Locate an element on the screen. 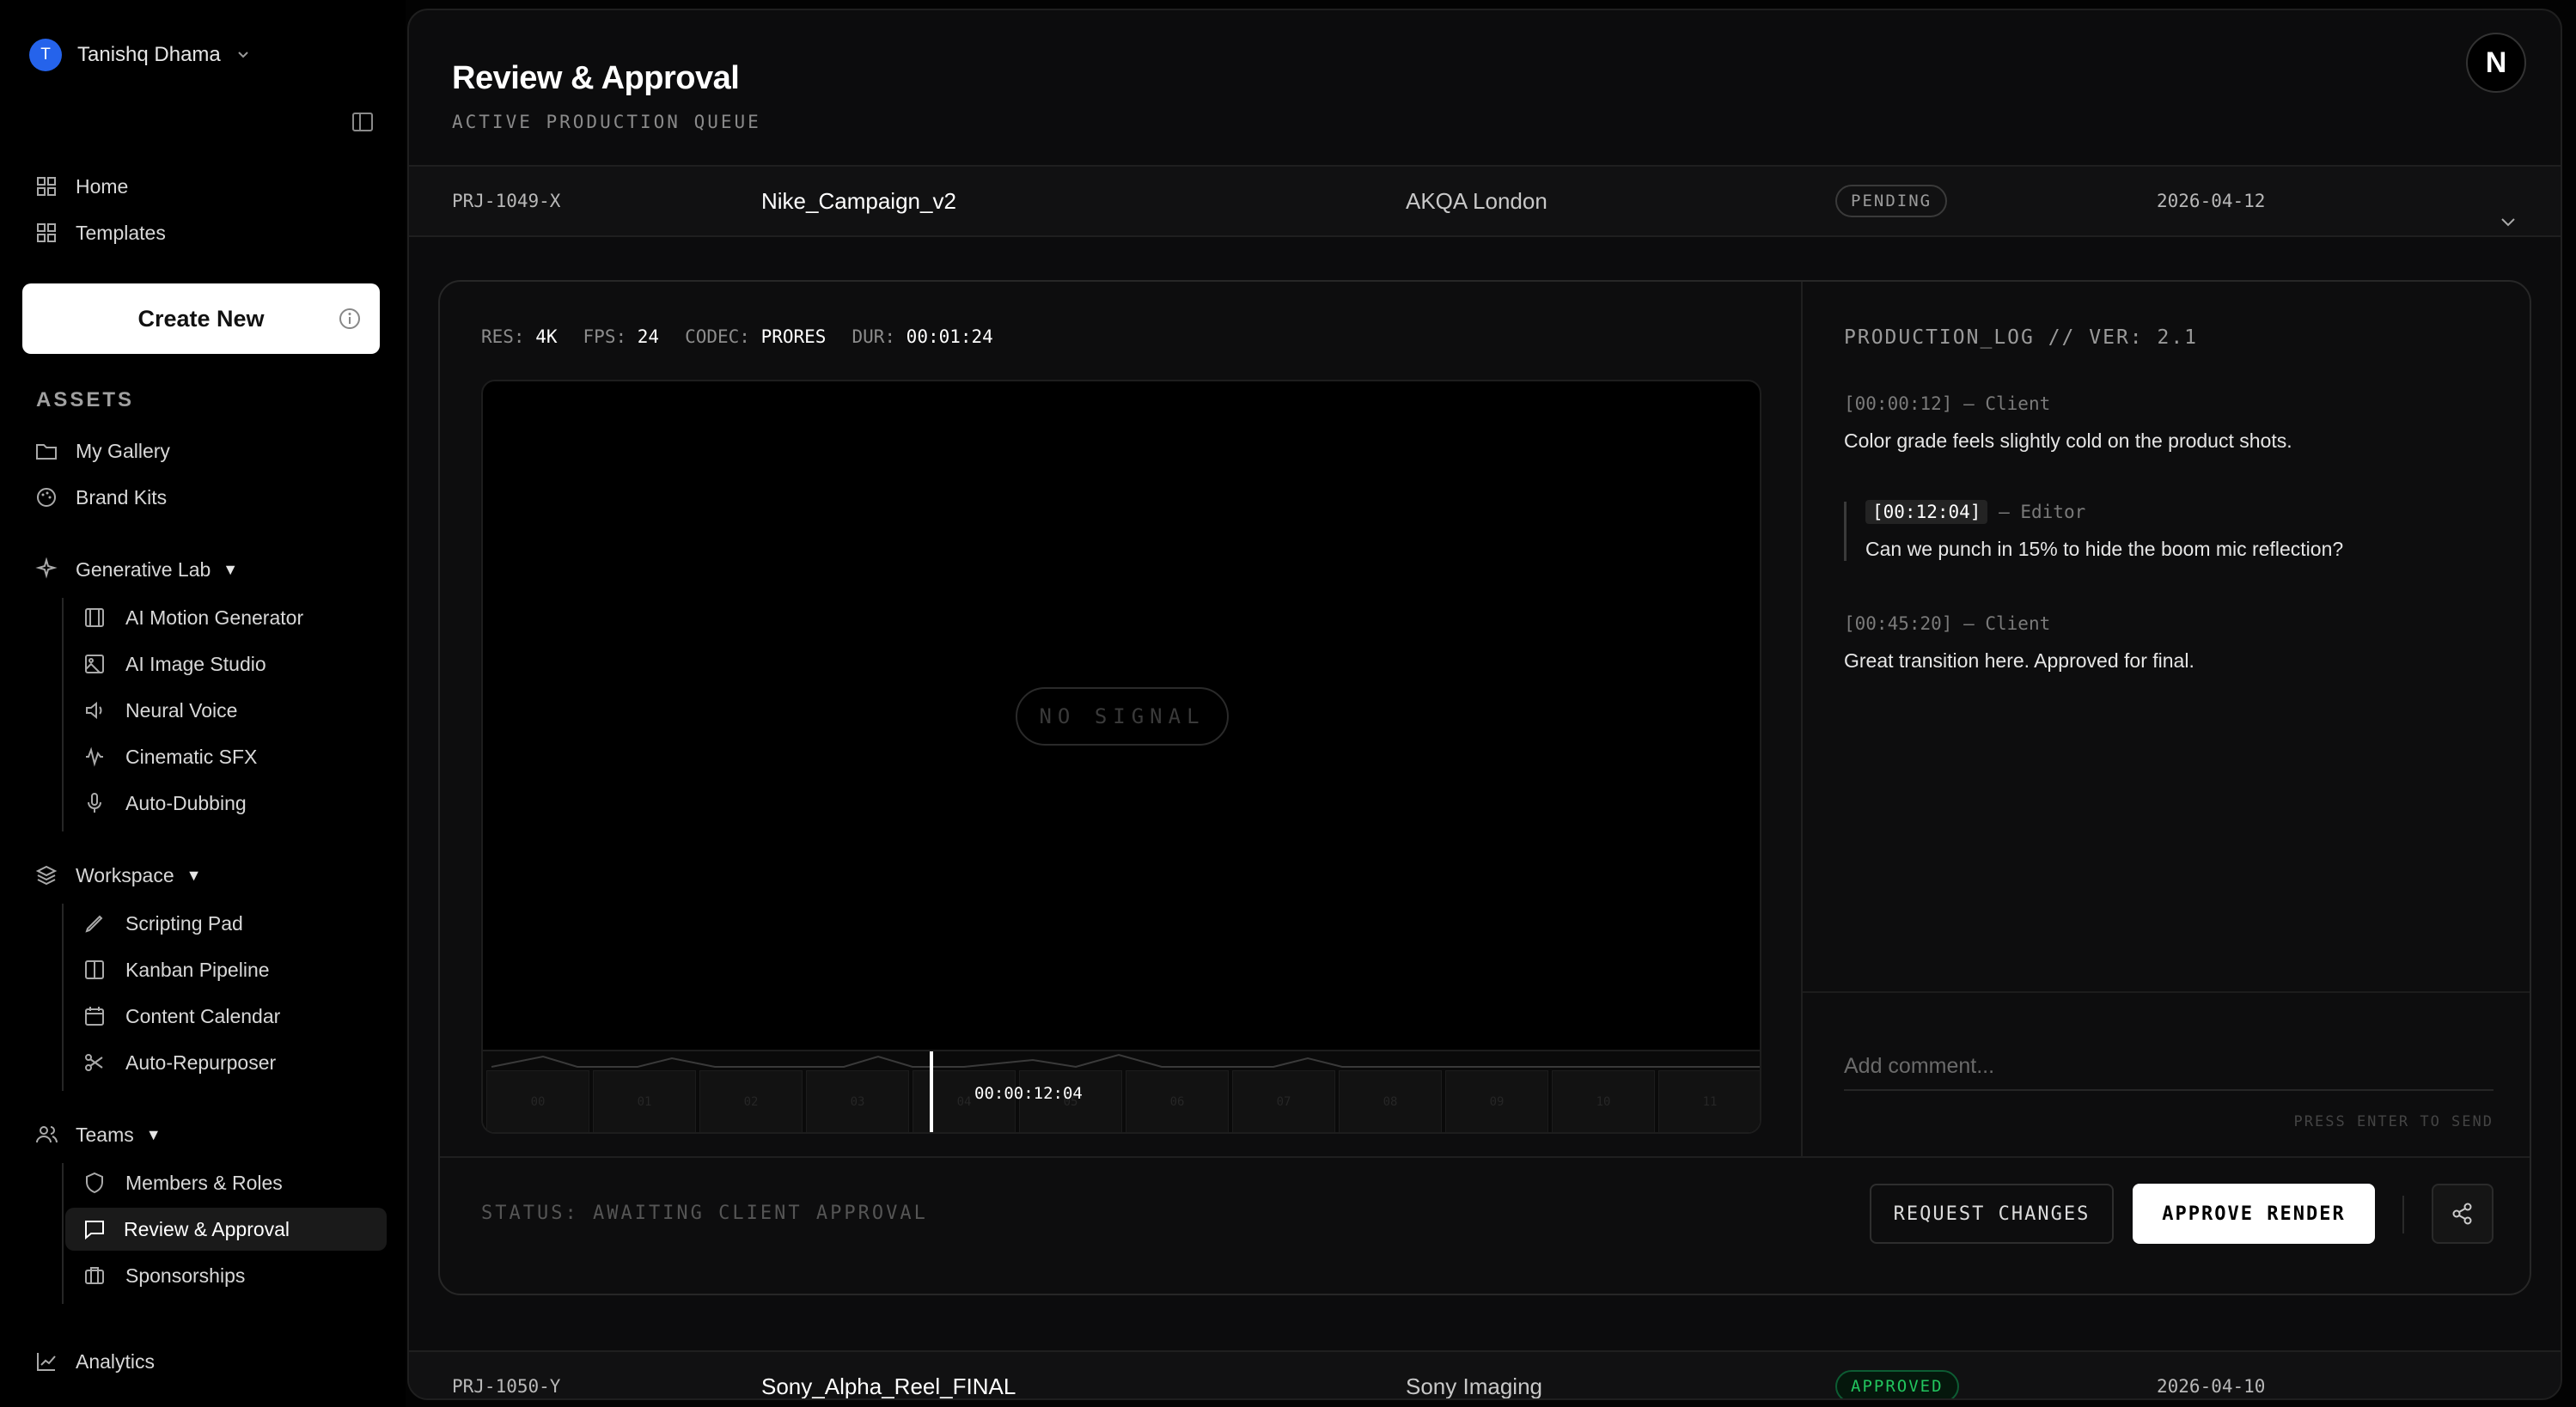 The image size is (2576, 1407). sidebar-group-teams: Teams ▼ is located at coordinates (98, 1134).